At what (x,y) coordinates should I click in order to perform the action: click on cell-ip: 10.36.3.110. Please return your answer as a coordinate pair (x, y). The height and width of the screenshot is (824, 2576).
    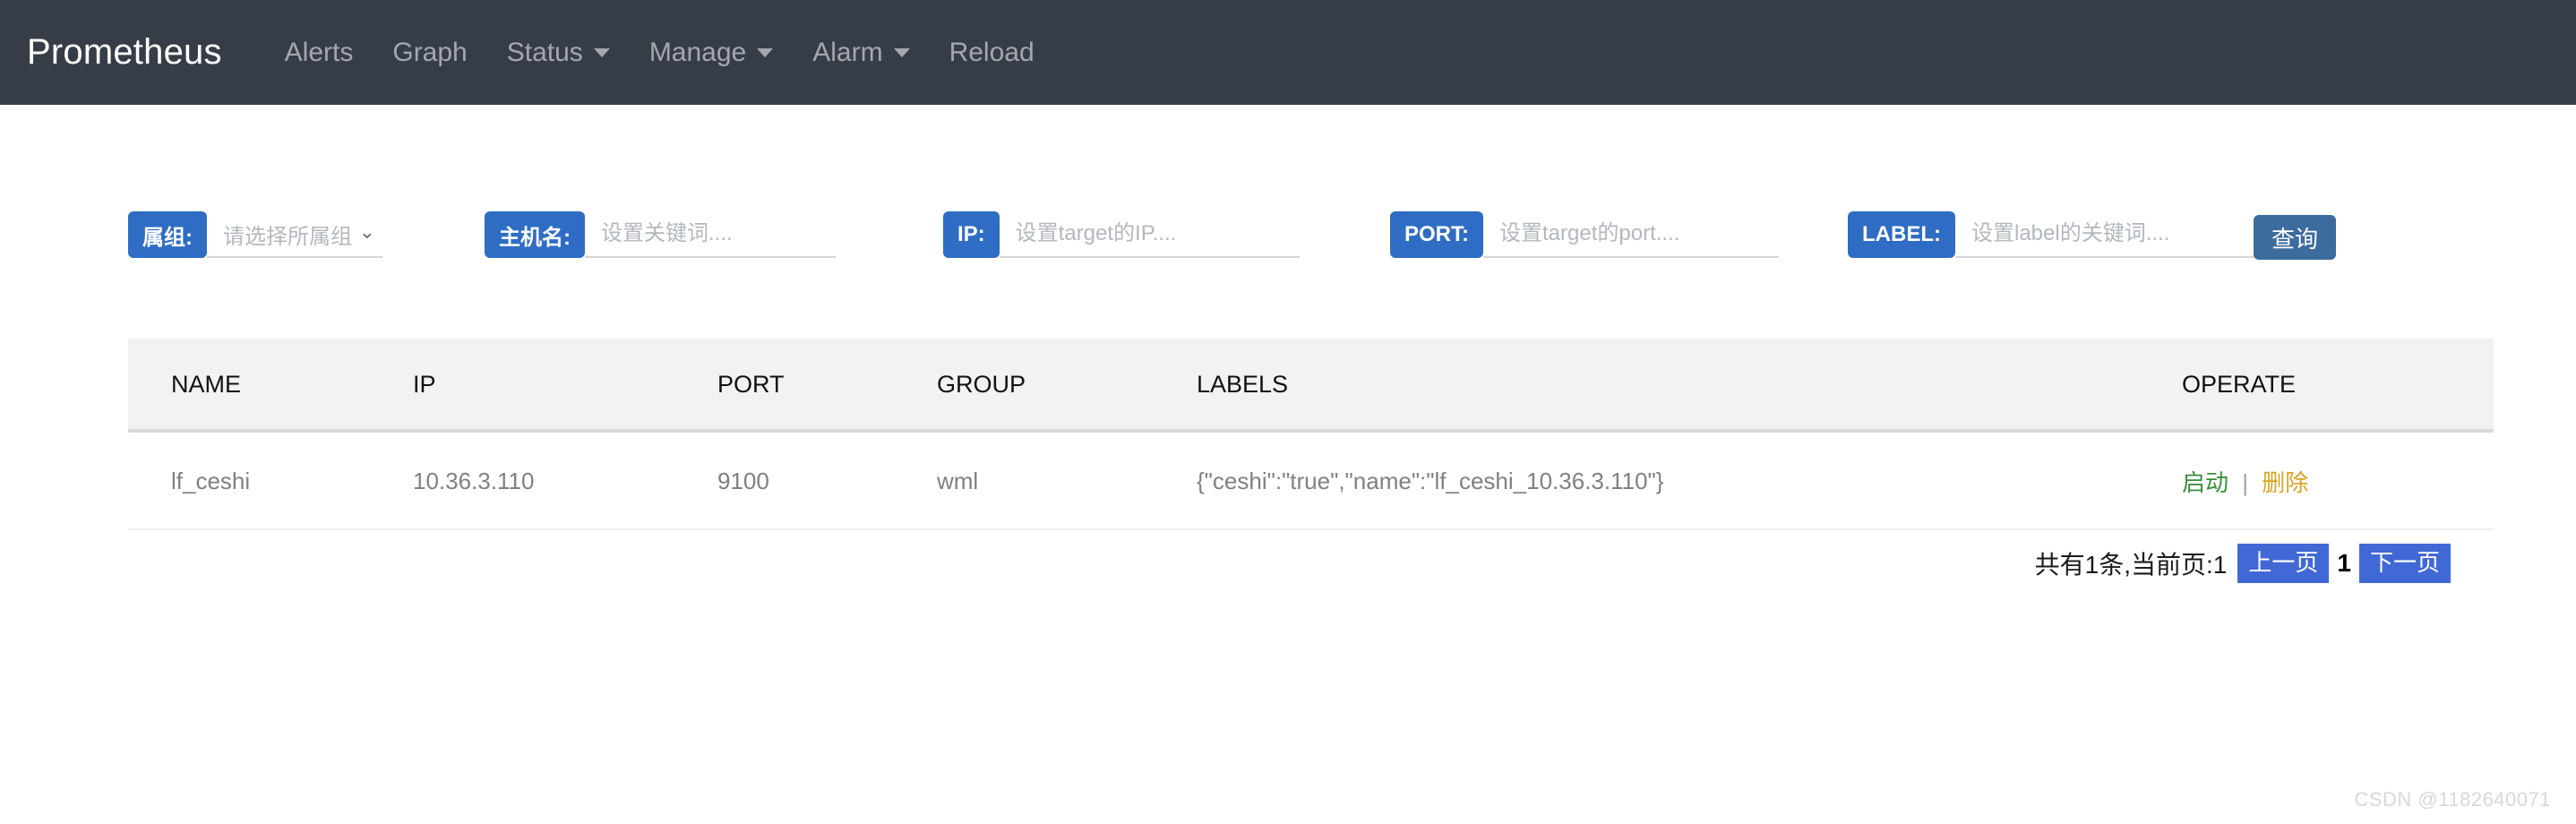
    Looking at the image, I should click on (565, 480).